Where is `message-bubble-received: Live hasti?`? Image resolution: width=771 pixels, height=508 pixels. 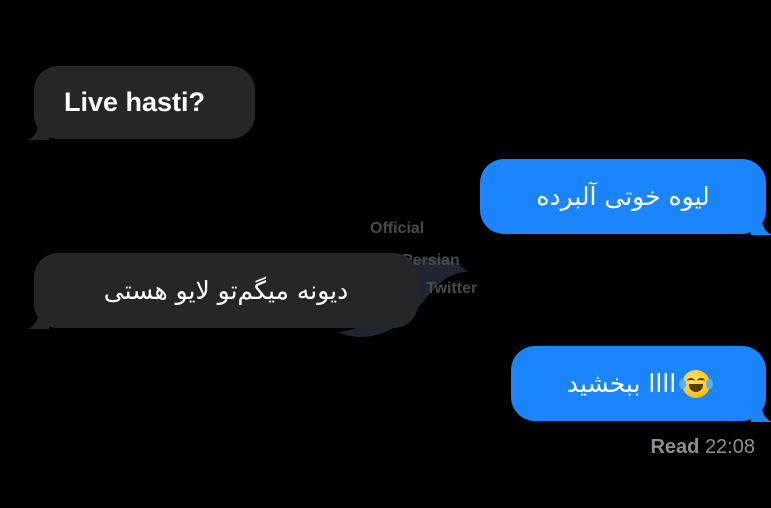
message-bubble-received: Live hasti? is located at coordinates (141, 103).